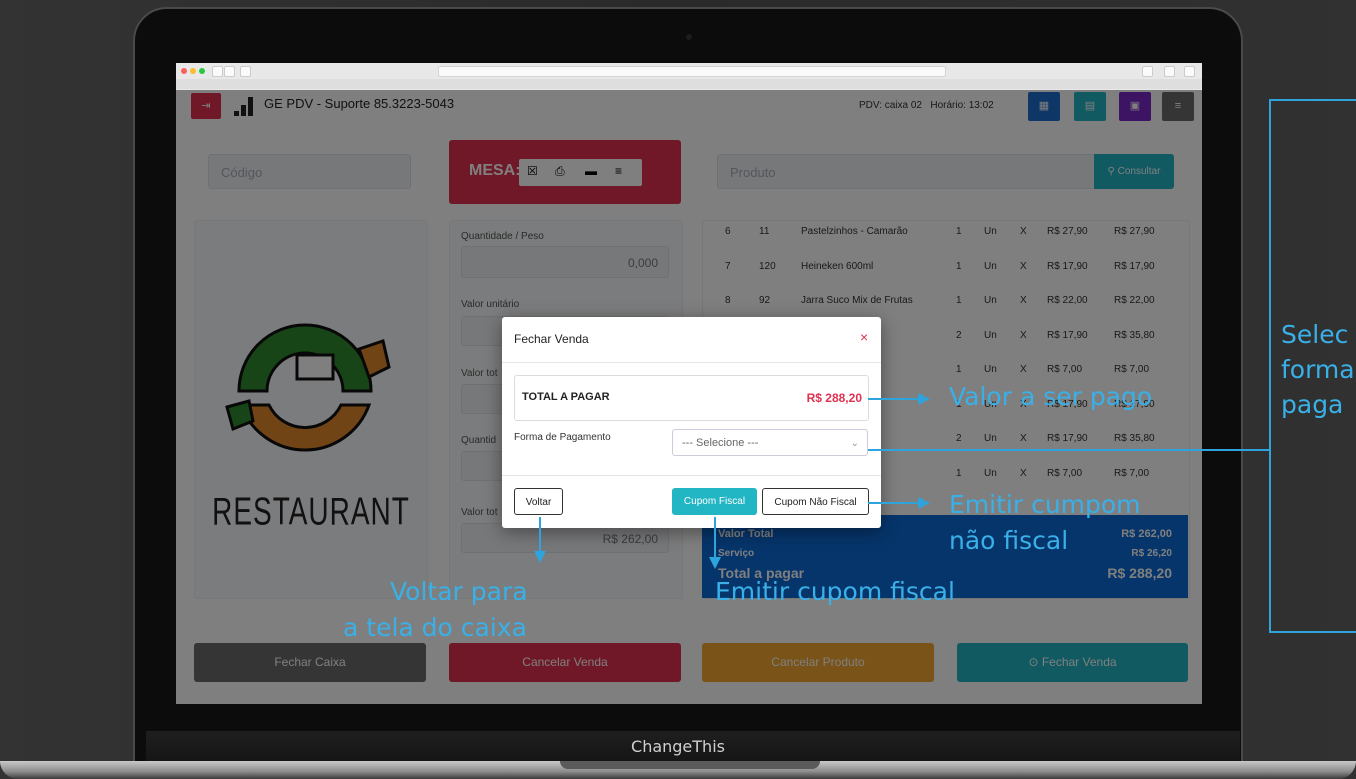 This screenshot has width=1356, height=779. Describe the element at coordinates (854, 443) in the screenshot. I see `chevron-down-icon: ⌄` at that location.